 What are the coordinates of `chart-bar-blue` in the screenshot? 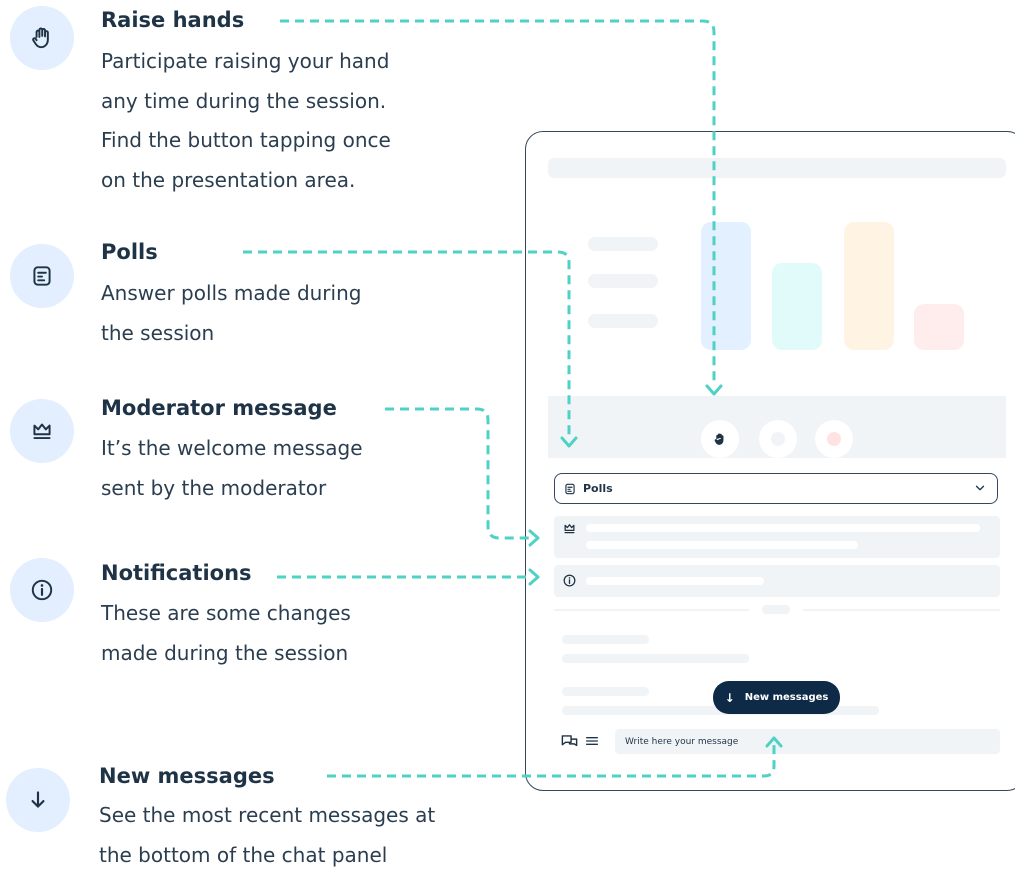 It's located at (726, 286).